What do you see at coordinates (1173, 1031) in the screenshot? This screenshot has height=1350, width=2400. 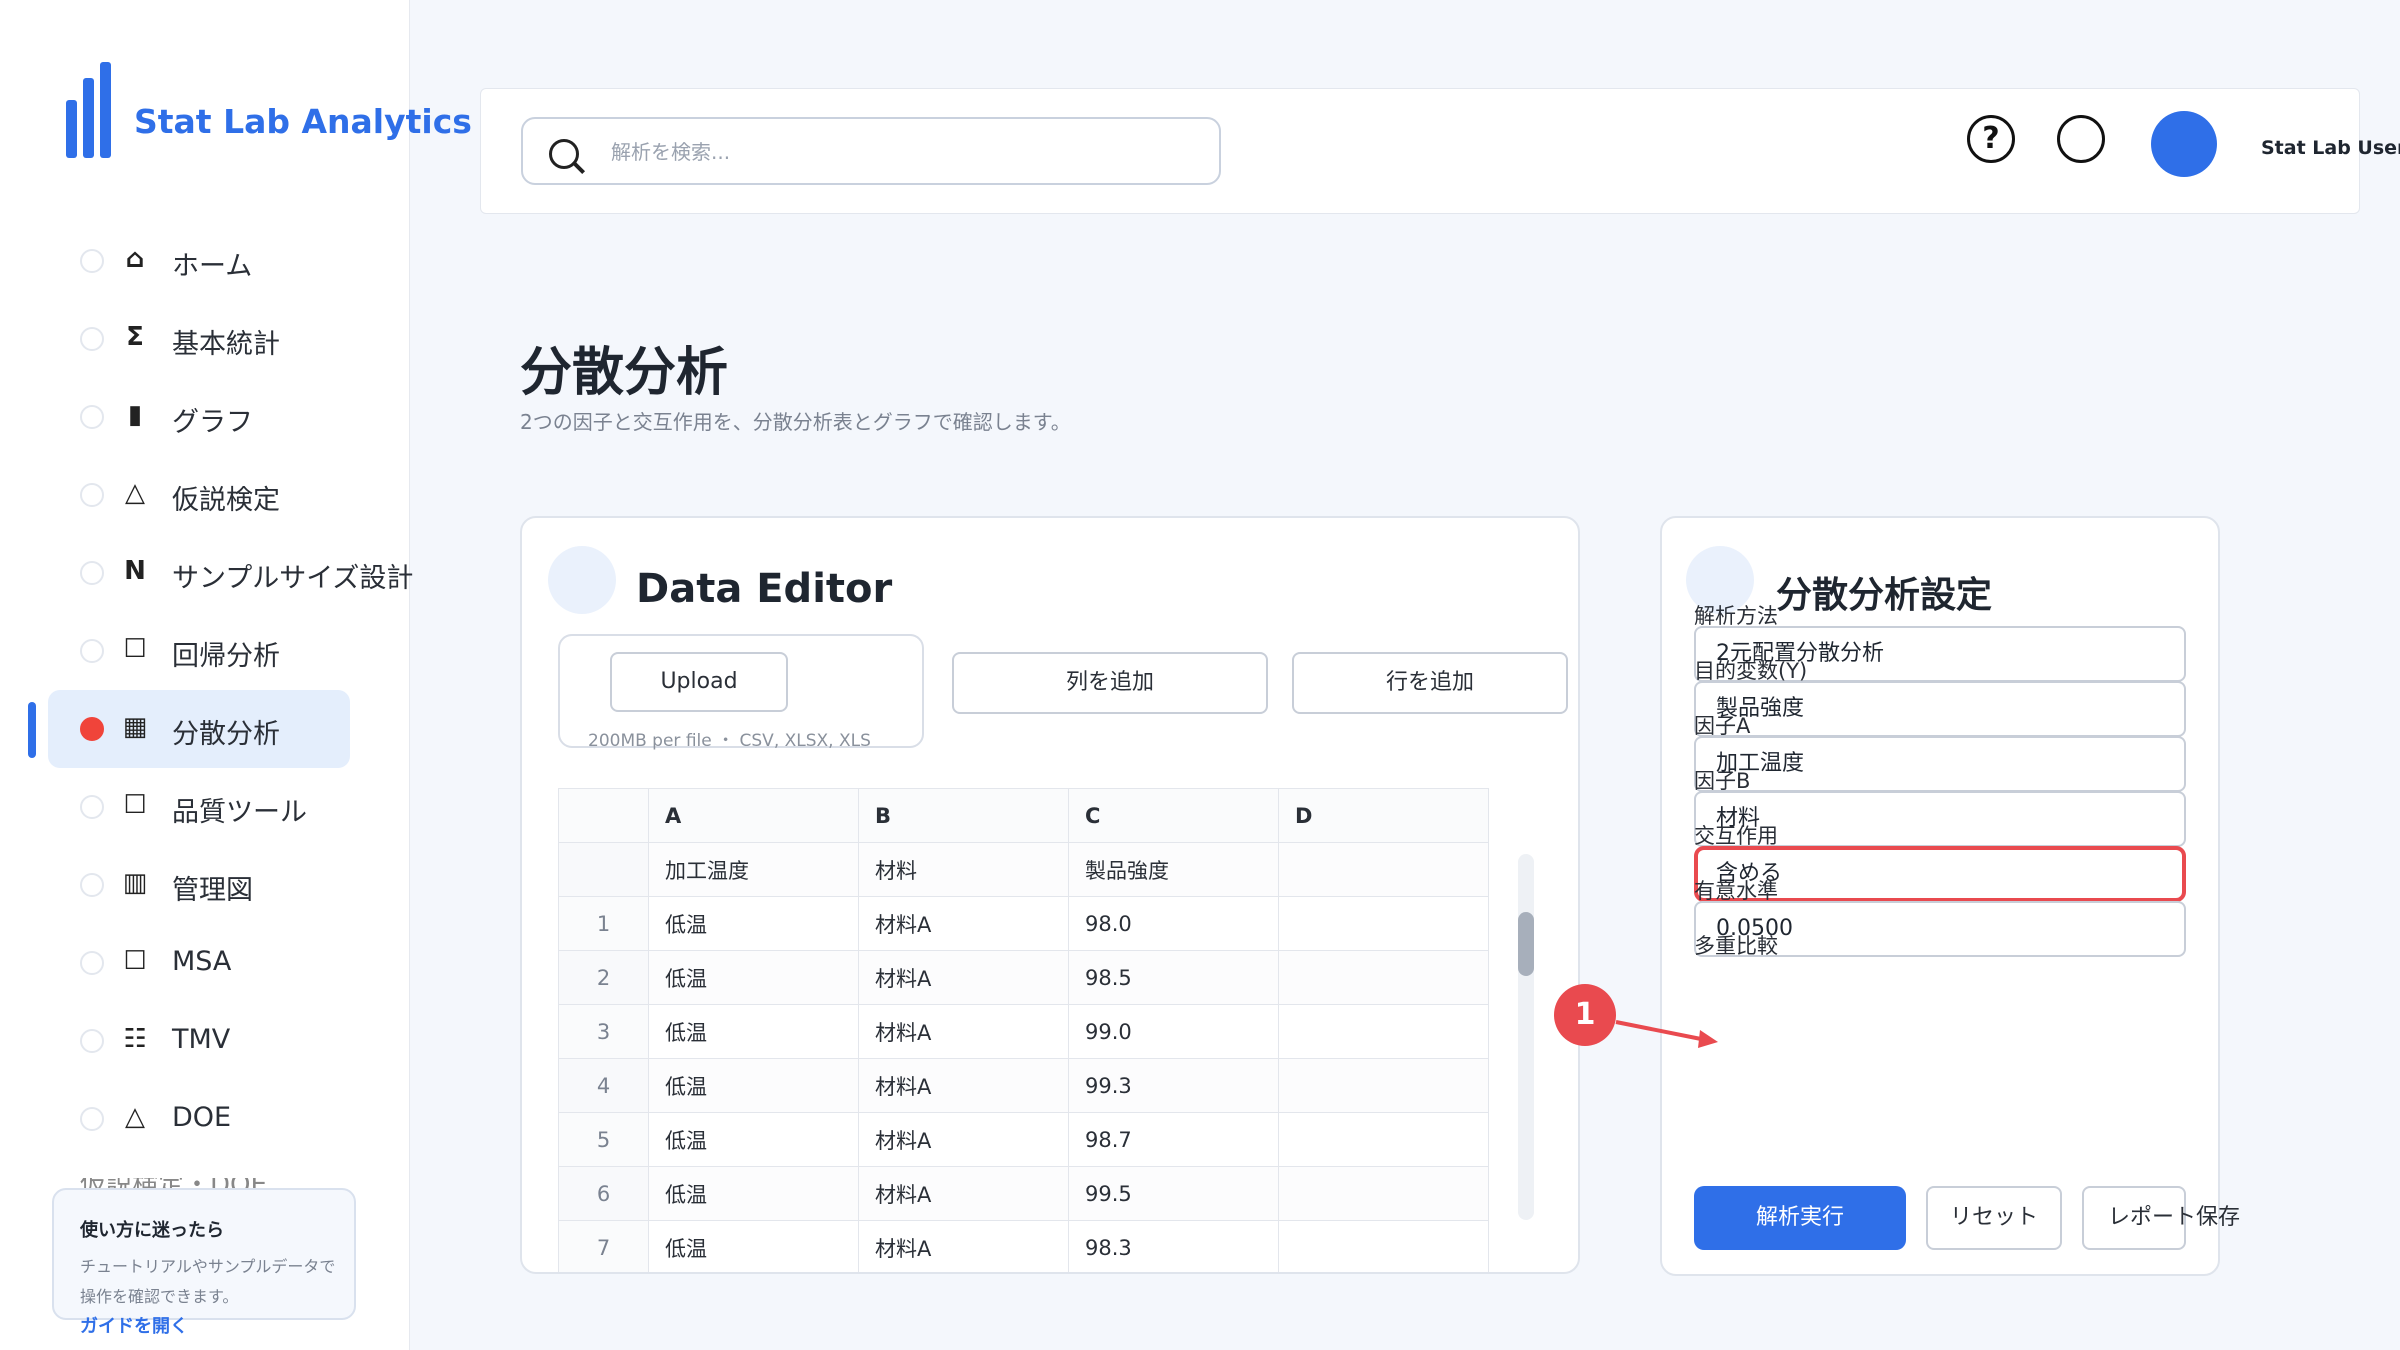 I see `table-cell: 99.0` at bounding box center [1173, 1031].